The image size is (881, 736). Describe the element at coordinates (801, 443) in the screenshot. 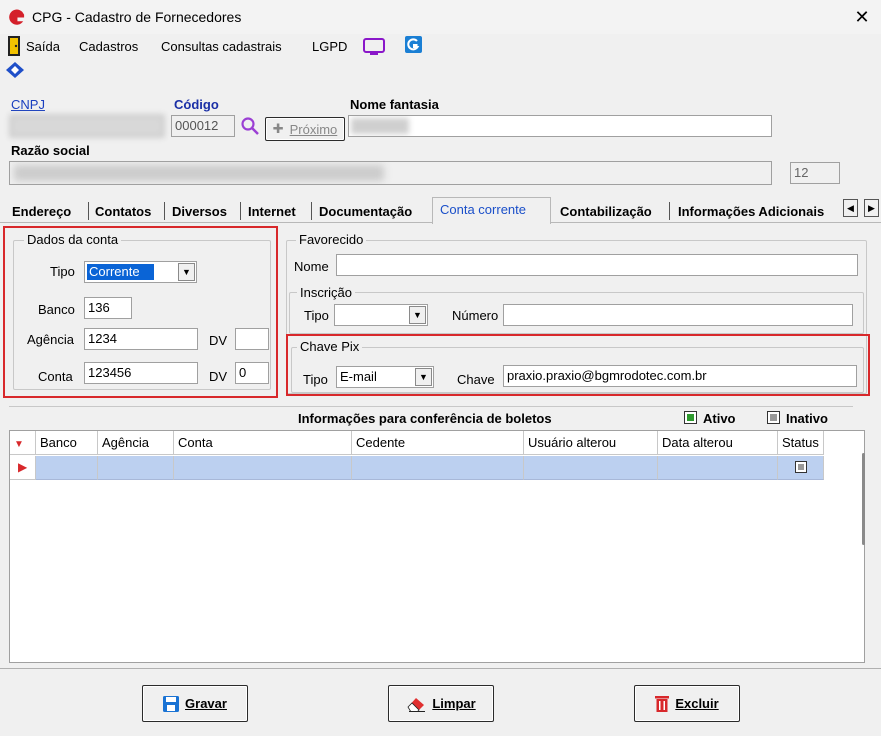

I see `col-status: Status` at that location.